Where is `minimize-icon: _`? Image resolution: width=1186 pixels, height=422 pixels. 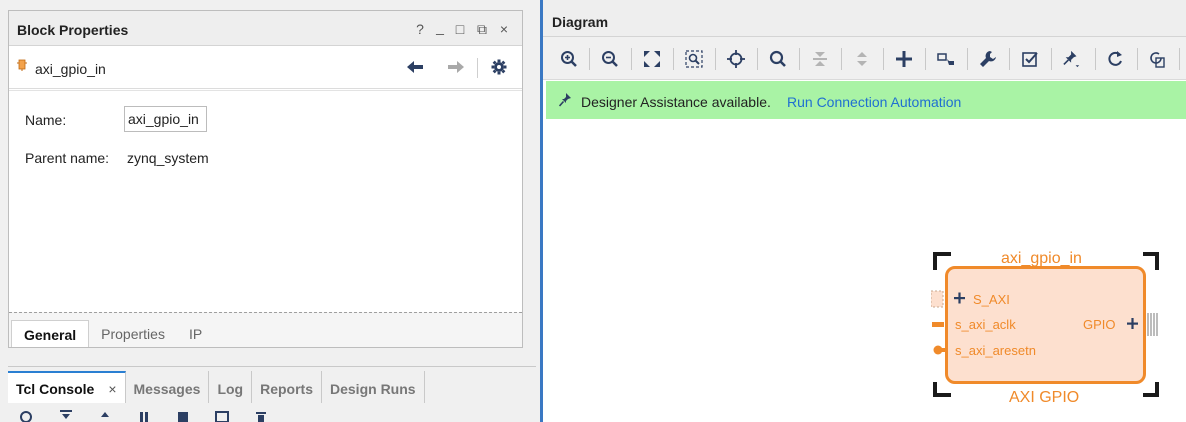
minimize-icon: _ is located at coordinates (440, 27).